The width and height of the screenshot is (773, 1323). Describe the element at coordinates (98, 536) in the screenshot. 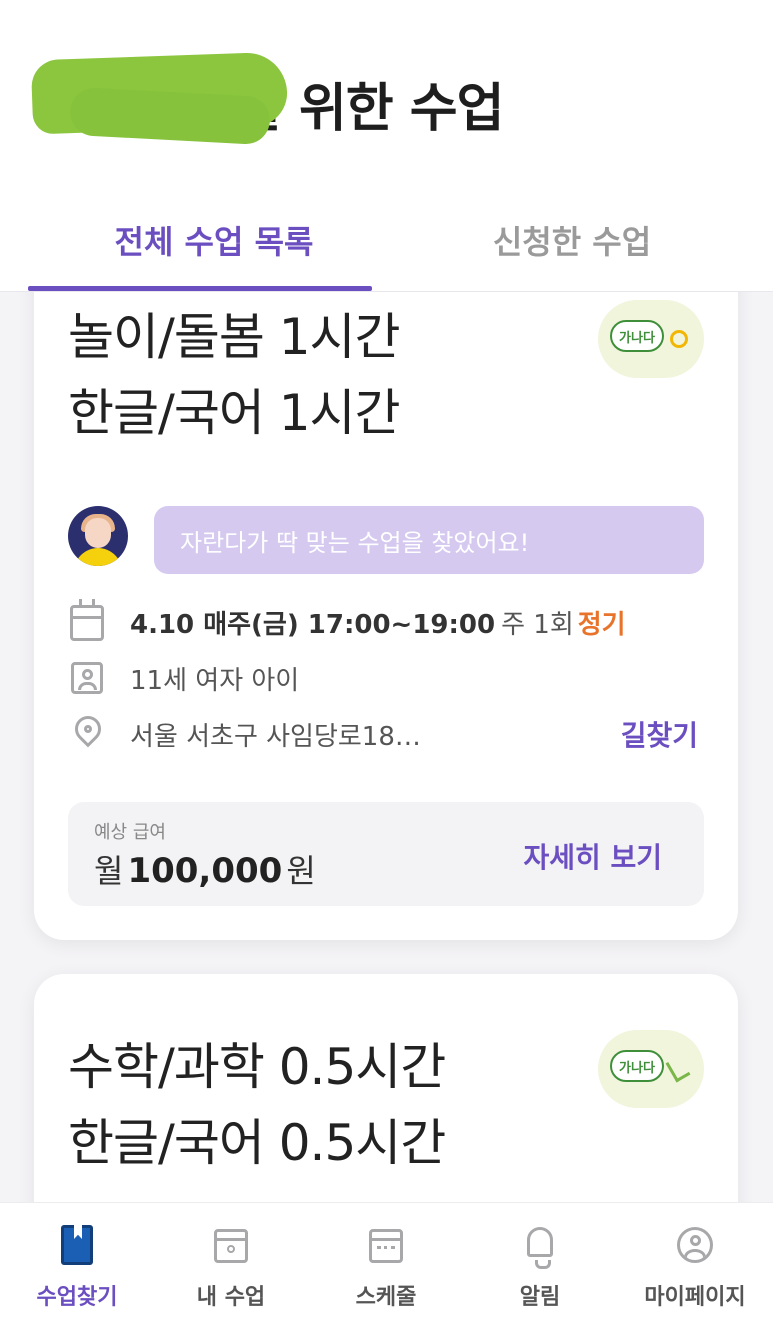

I see `avatar` at that location.